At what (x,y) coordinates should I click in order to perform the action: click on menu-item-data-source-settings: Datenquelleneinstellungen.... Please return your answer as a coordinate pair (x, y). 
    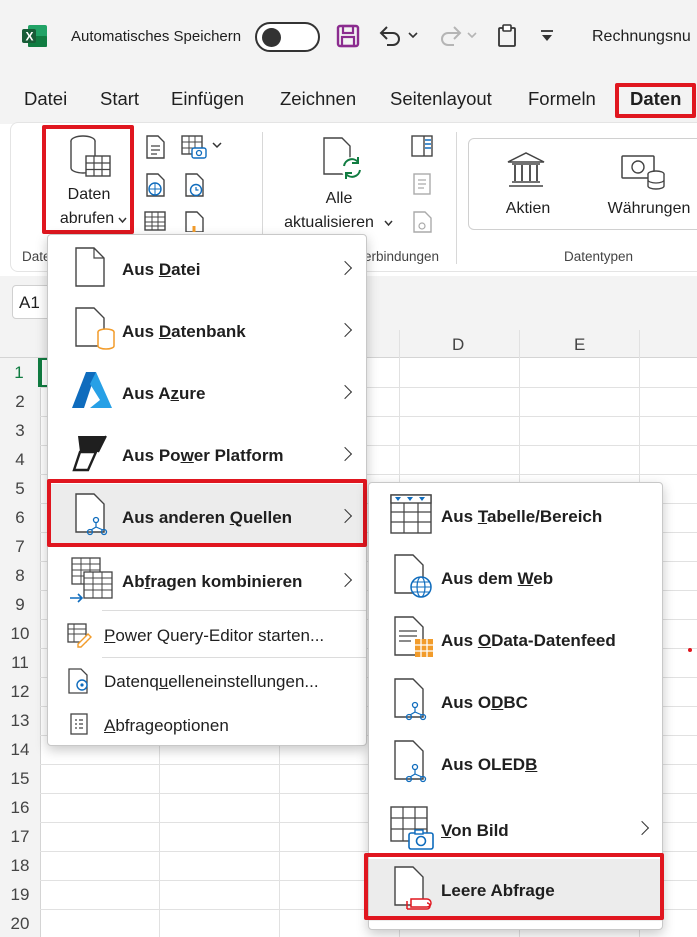
    Looking at the image, I should click on (207, 681).